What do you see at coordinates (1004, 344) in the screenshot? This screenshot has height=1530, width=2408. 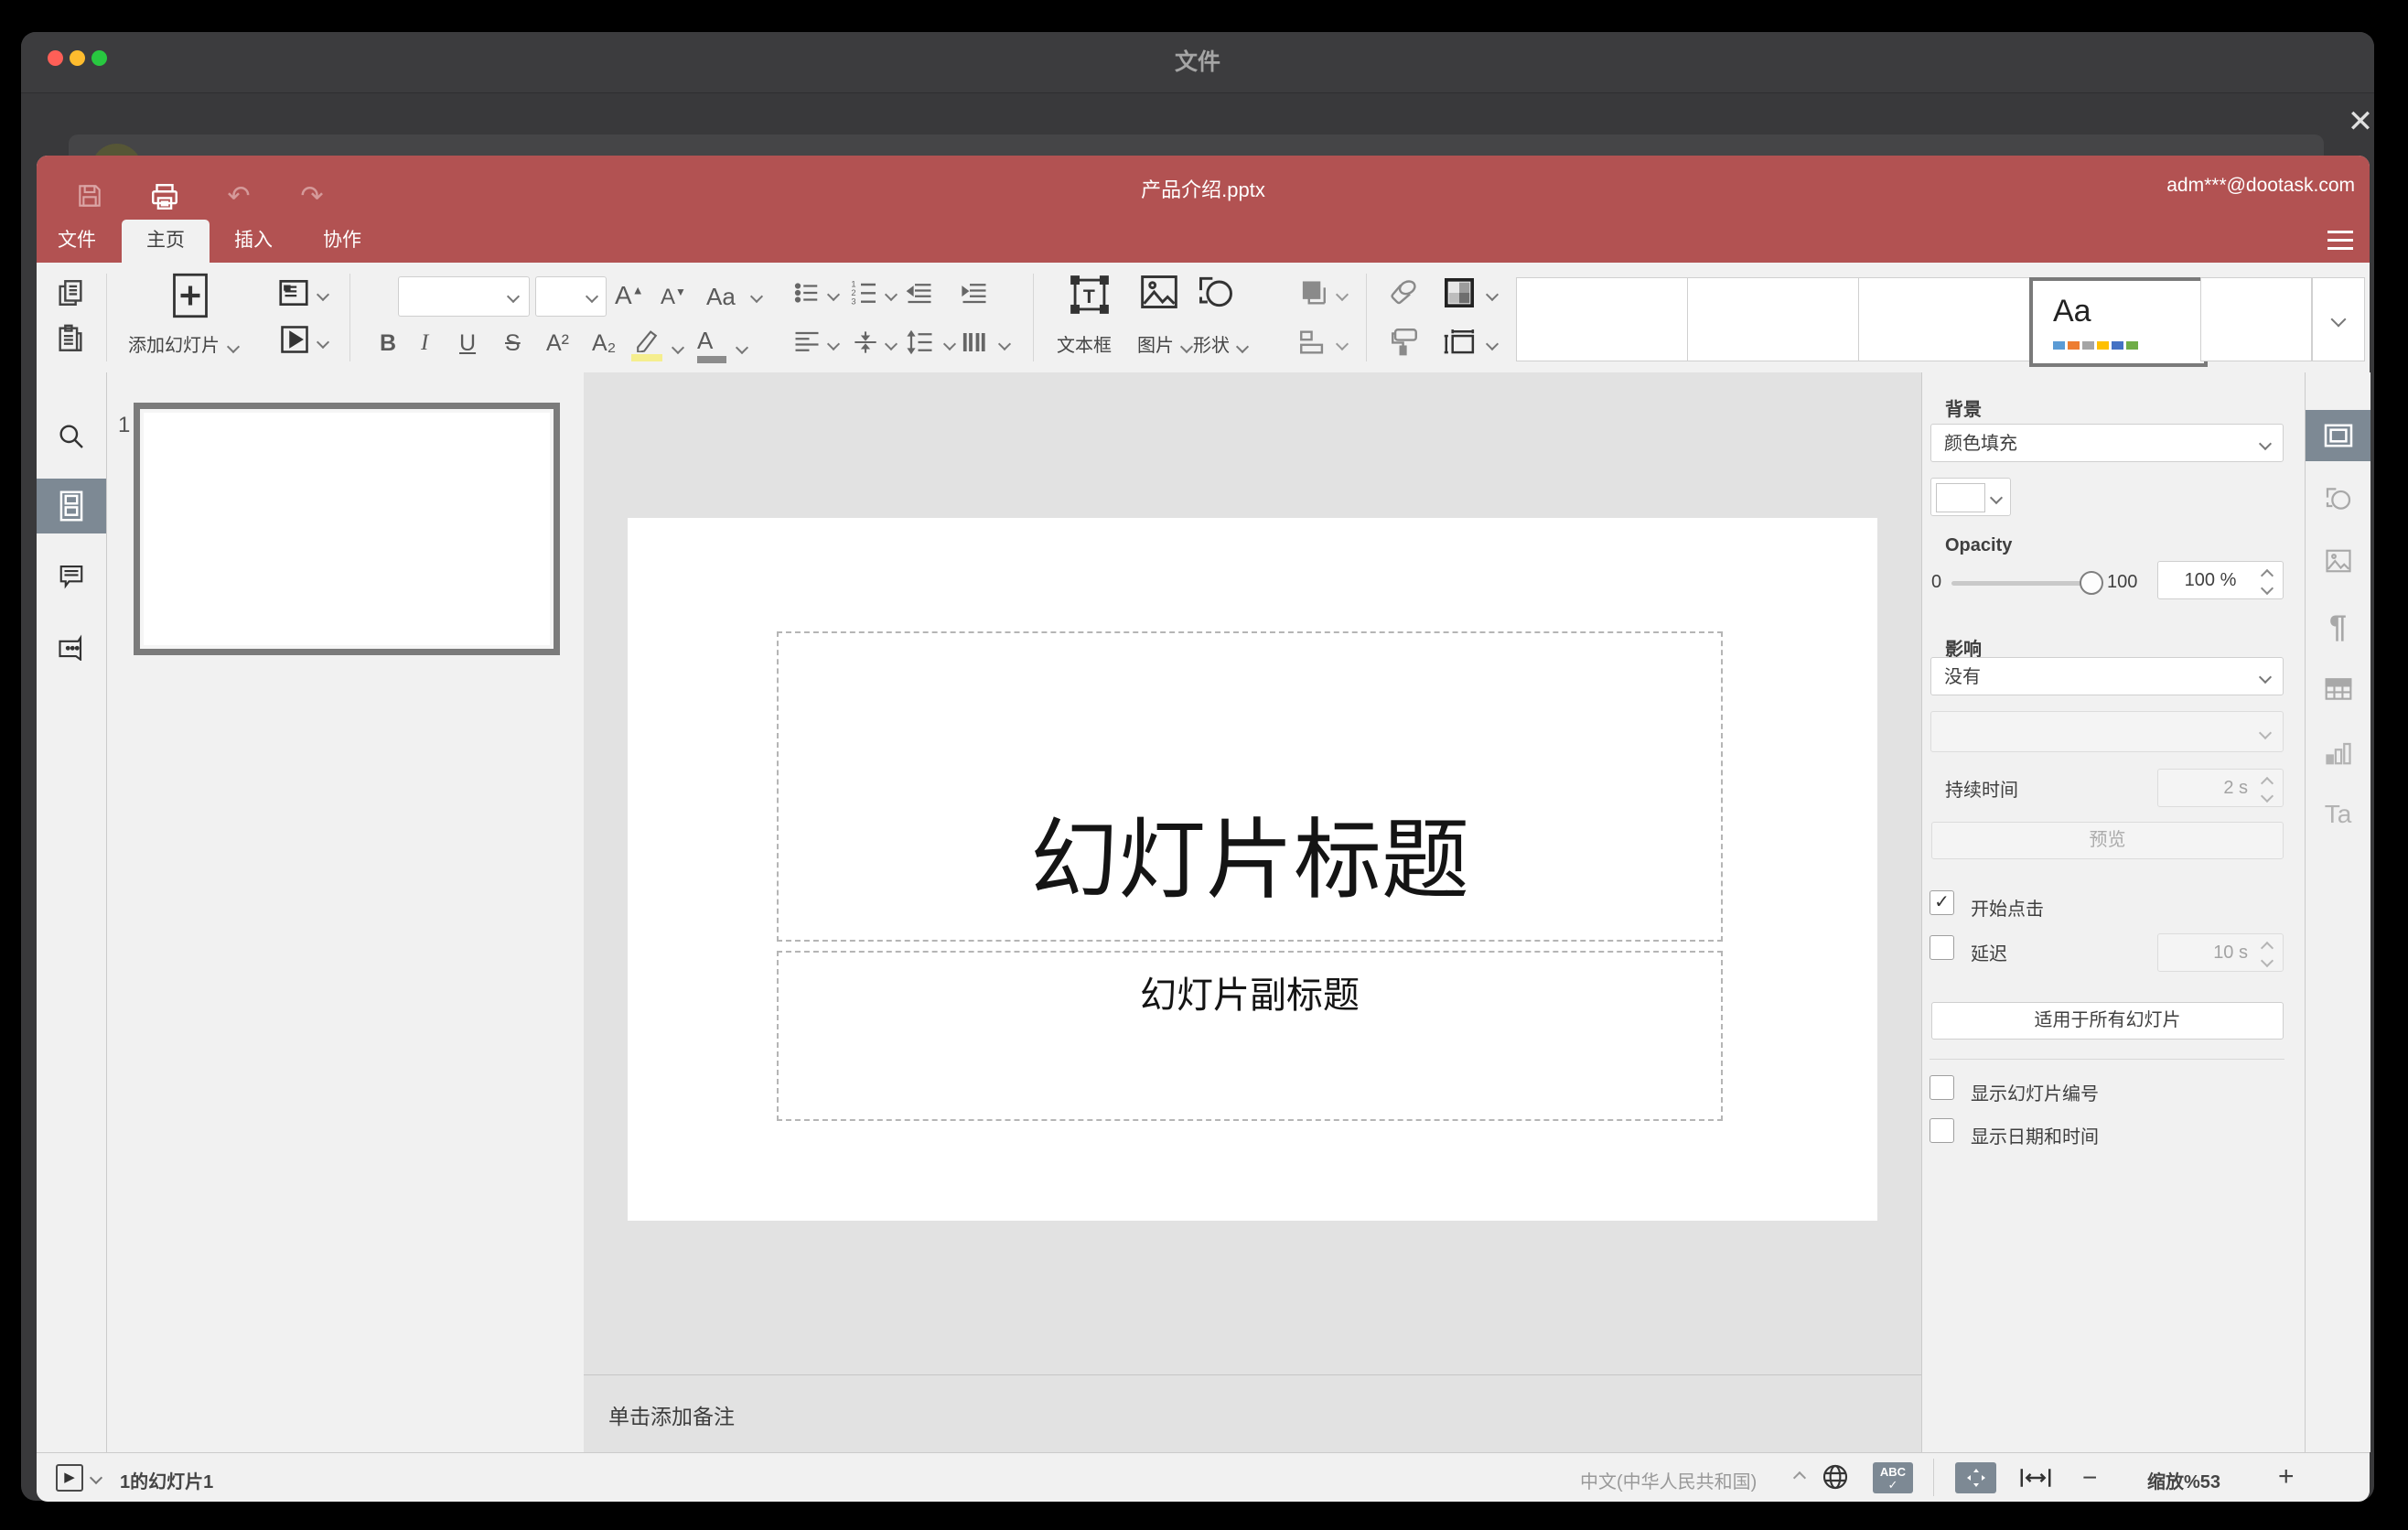 I see `columns-chevron` at bounding box center [1004, 344].